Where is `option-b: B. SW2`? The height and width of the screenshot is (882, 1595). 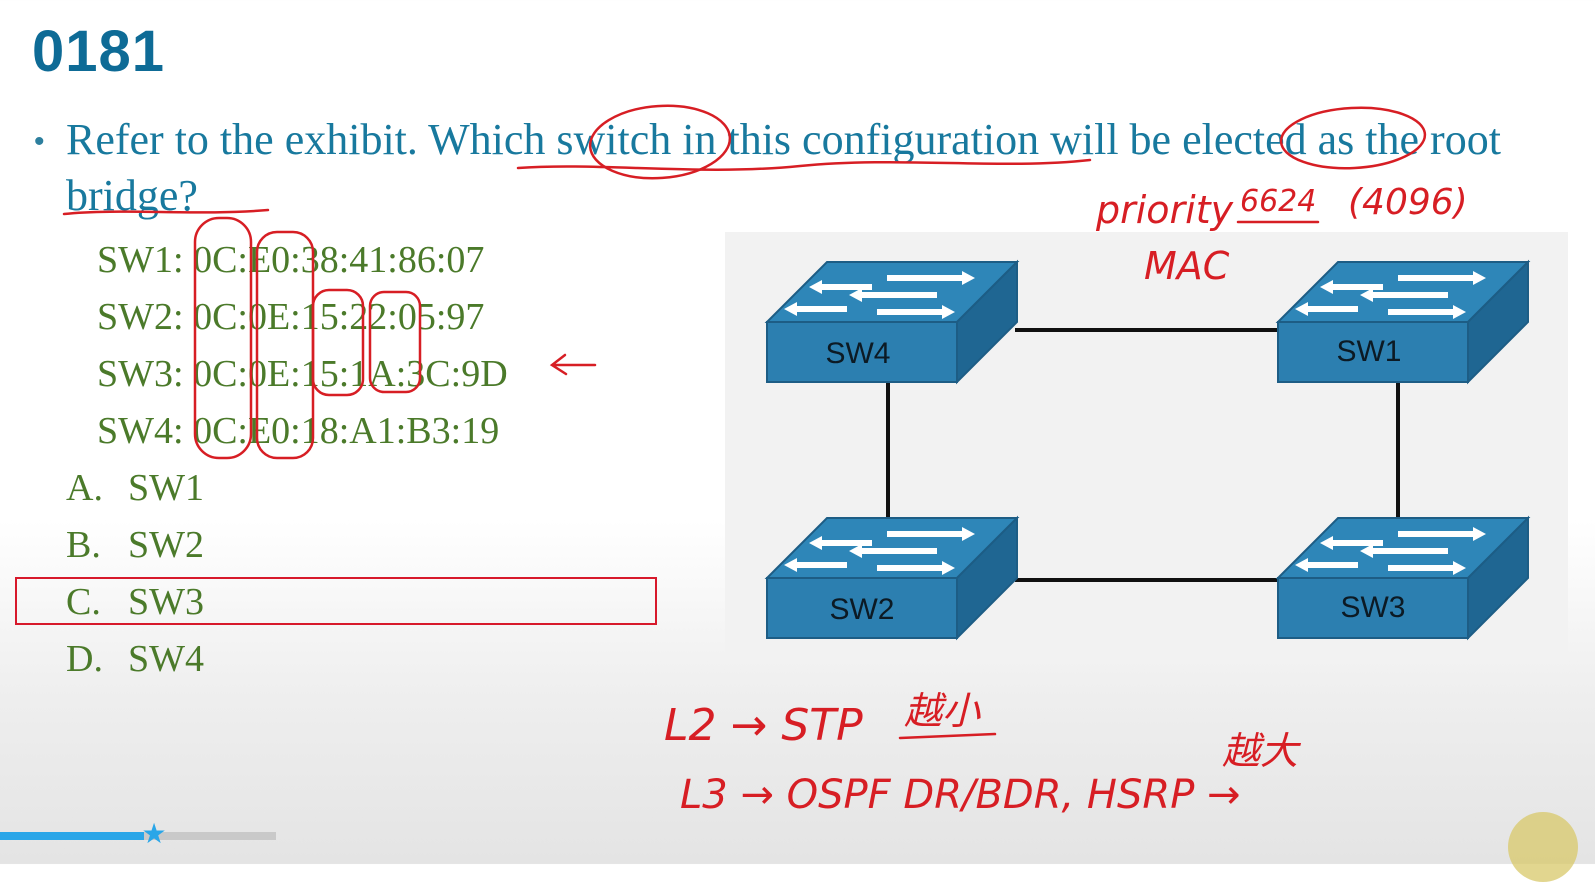
option-b: B. SW2 is located at coordinates (135, 545).